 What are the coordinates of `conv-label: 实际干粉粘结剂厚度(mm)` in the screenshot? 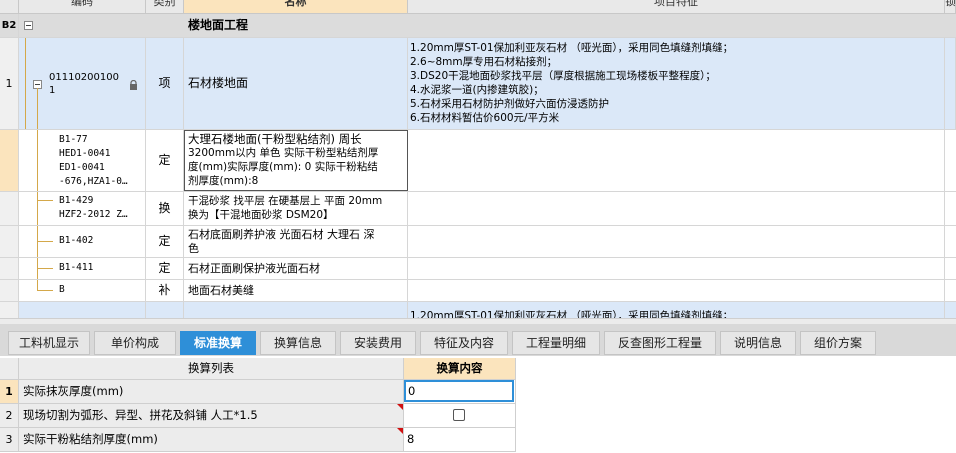 It's located at (211, 440).